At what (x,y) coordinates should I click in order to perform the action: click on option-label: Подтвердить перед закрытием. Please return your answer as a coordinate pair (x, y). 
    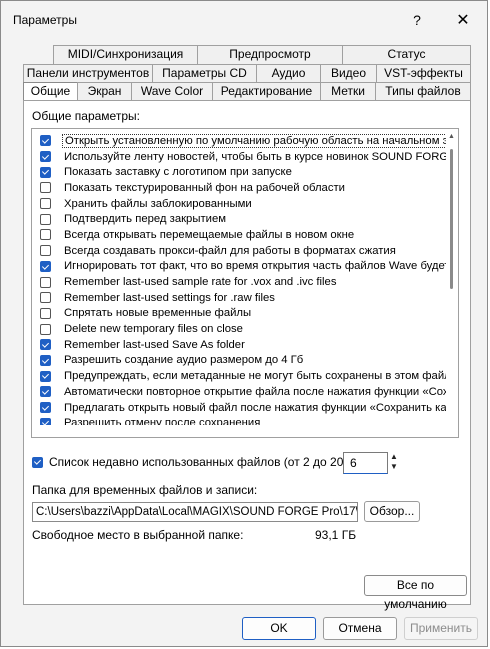
    Looking at the image, I should click on (145, 219).